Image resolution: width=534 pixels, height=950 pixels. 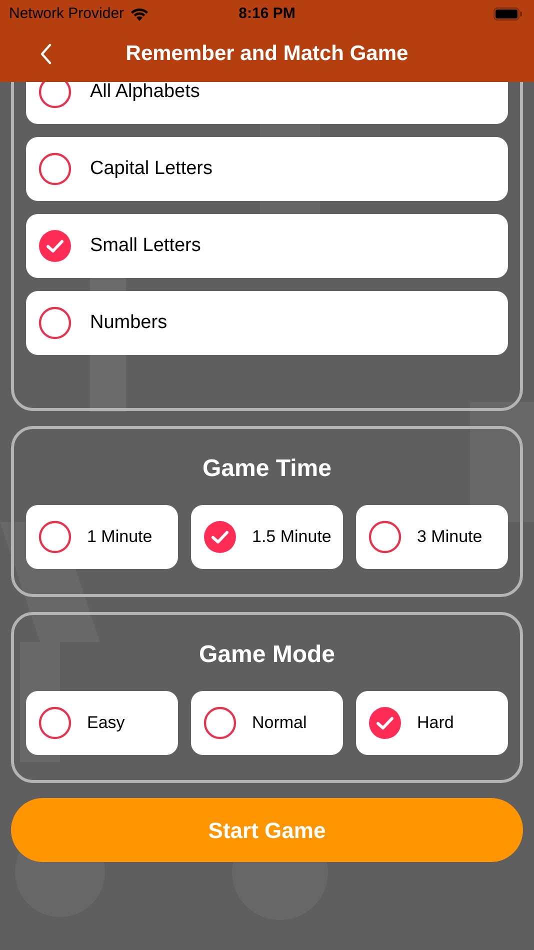 I want to click on option-label: Small Letters, so click(x=145, y=246).